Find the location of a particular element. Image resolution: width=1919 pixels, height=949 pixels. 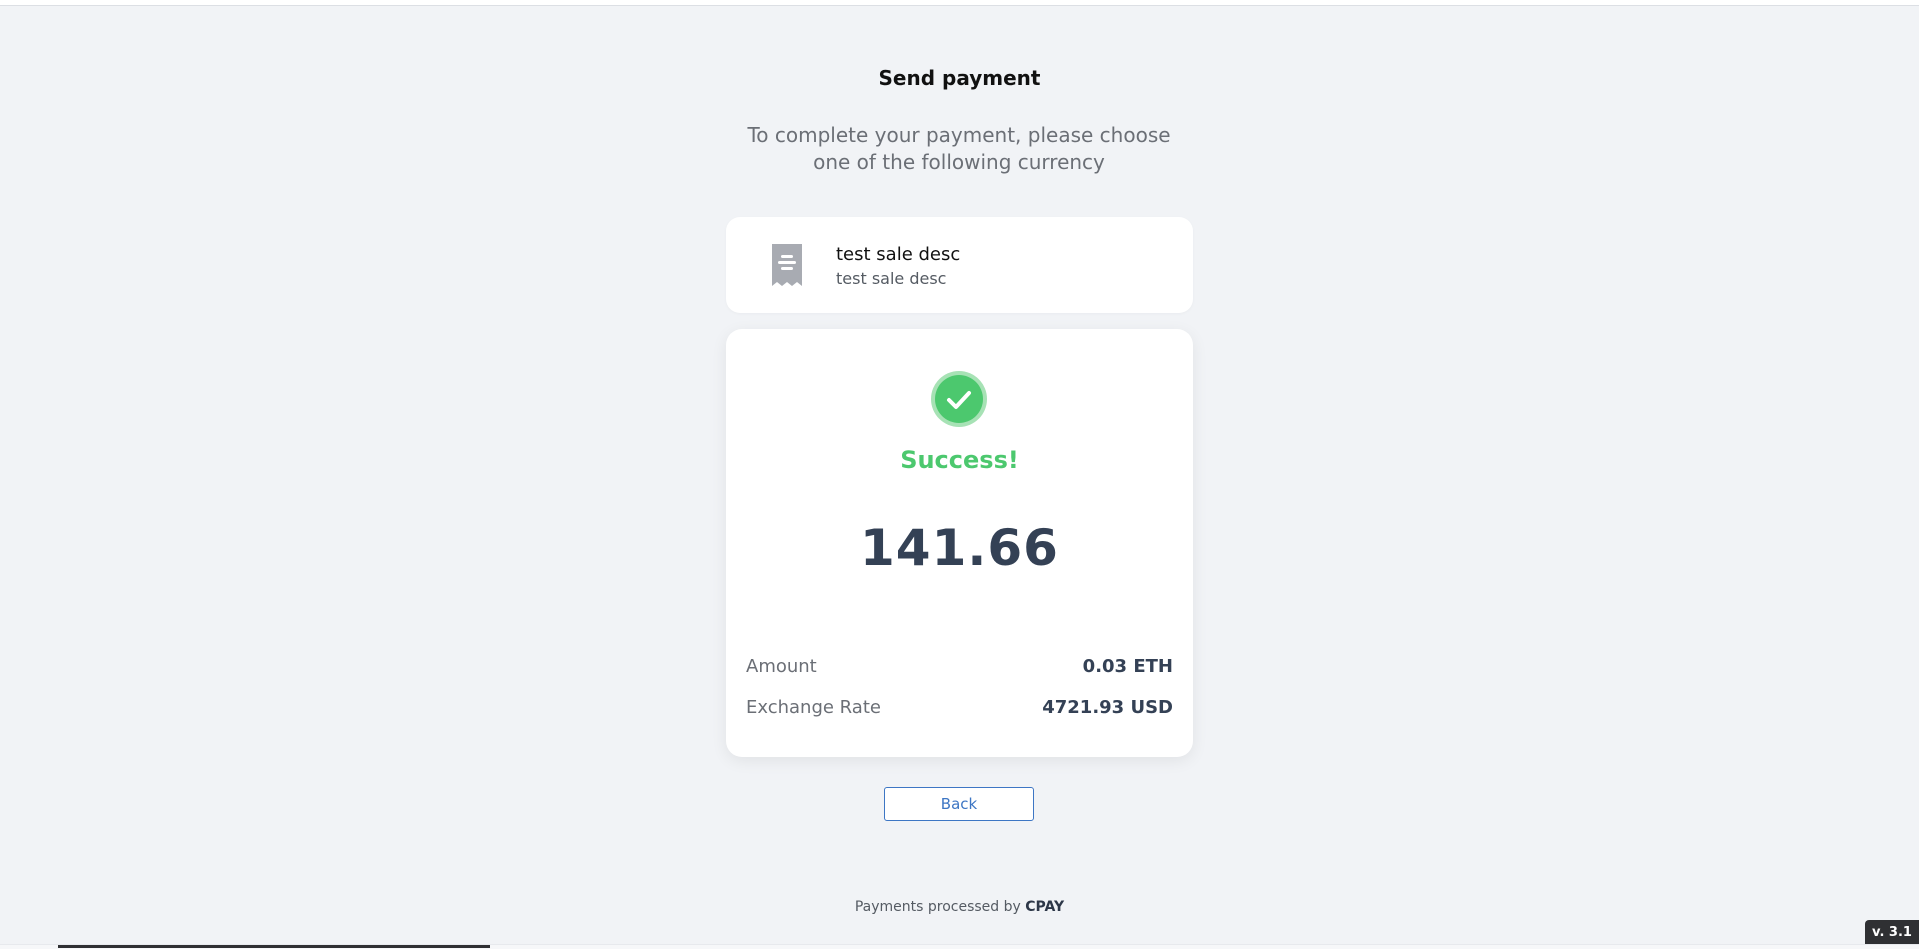

top-border is located at coordinates (959, 3).